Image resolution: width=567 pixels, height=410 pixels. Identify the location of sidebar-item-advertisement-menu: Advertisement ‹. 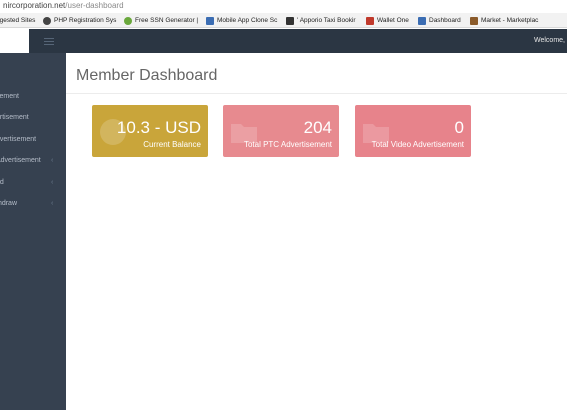
(33, 161).